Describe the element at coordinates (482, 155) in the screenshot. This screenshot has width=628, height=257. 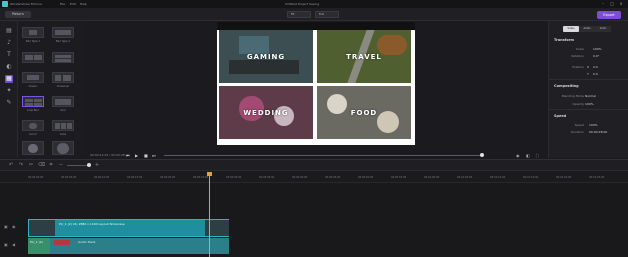
I see `scrubber-handle` at that location.